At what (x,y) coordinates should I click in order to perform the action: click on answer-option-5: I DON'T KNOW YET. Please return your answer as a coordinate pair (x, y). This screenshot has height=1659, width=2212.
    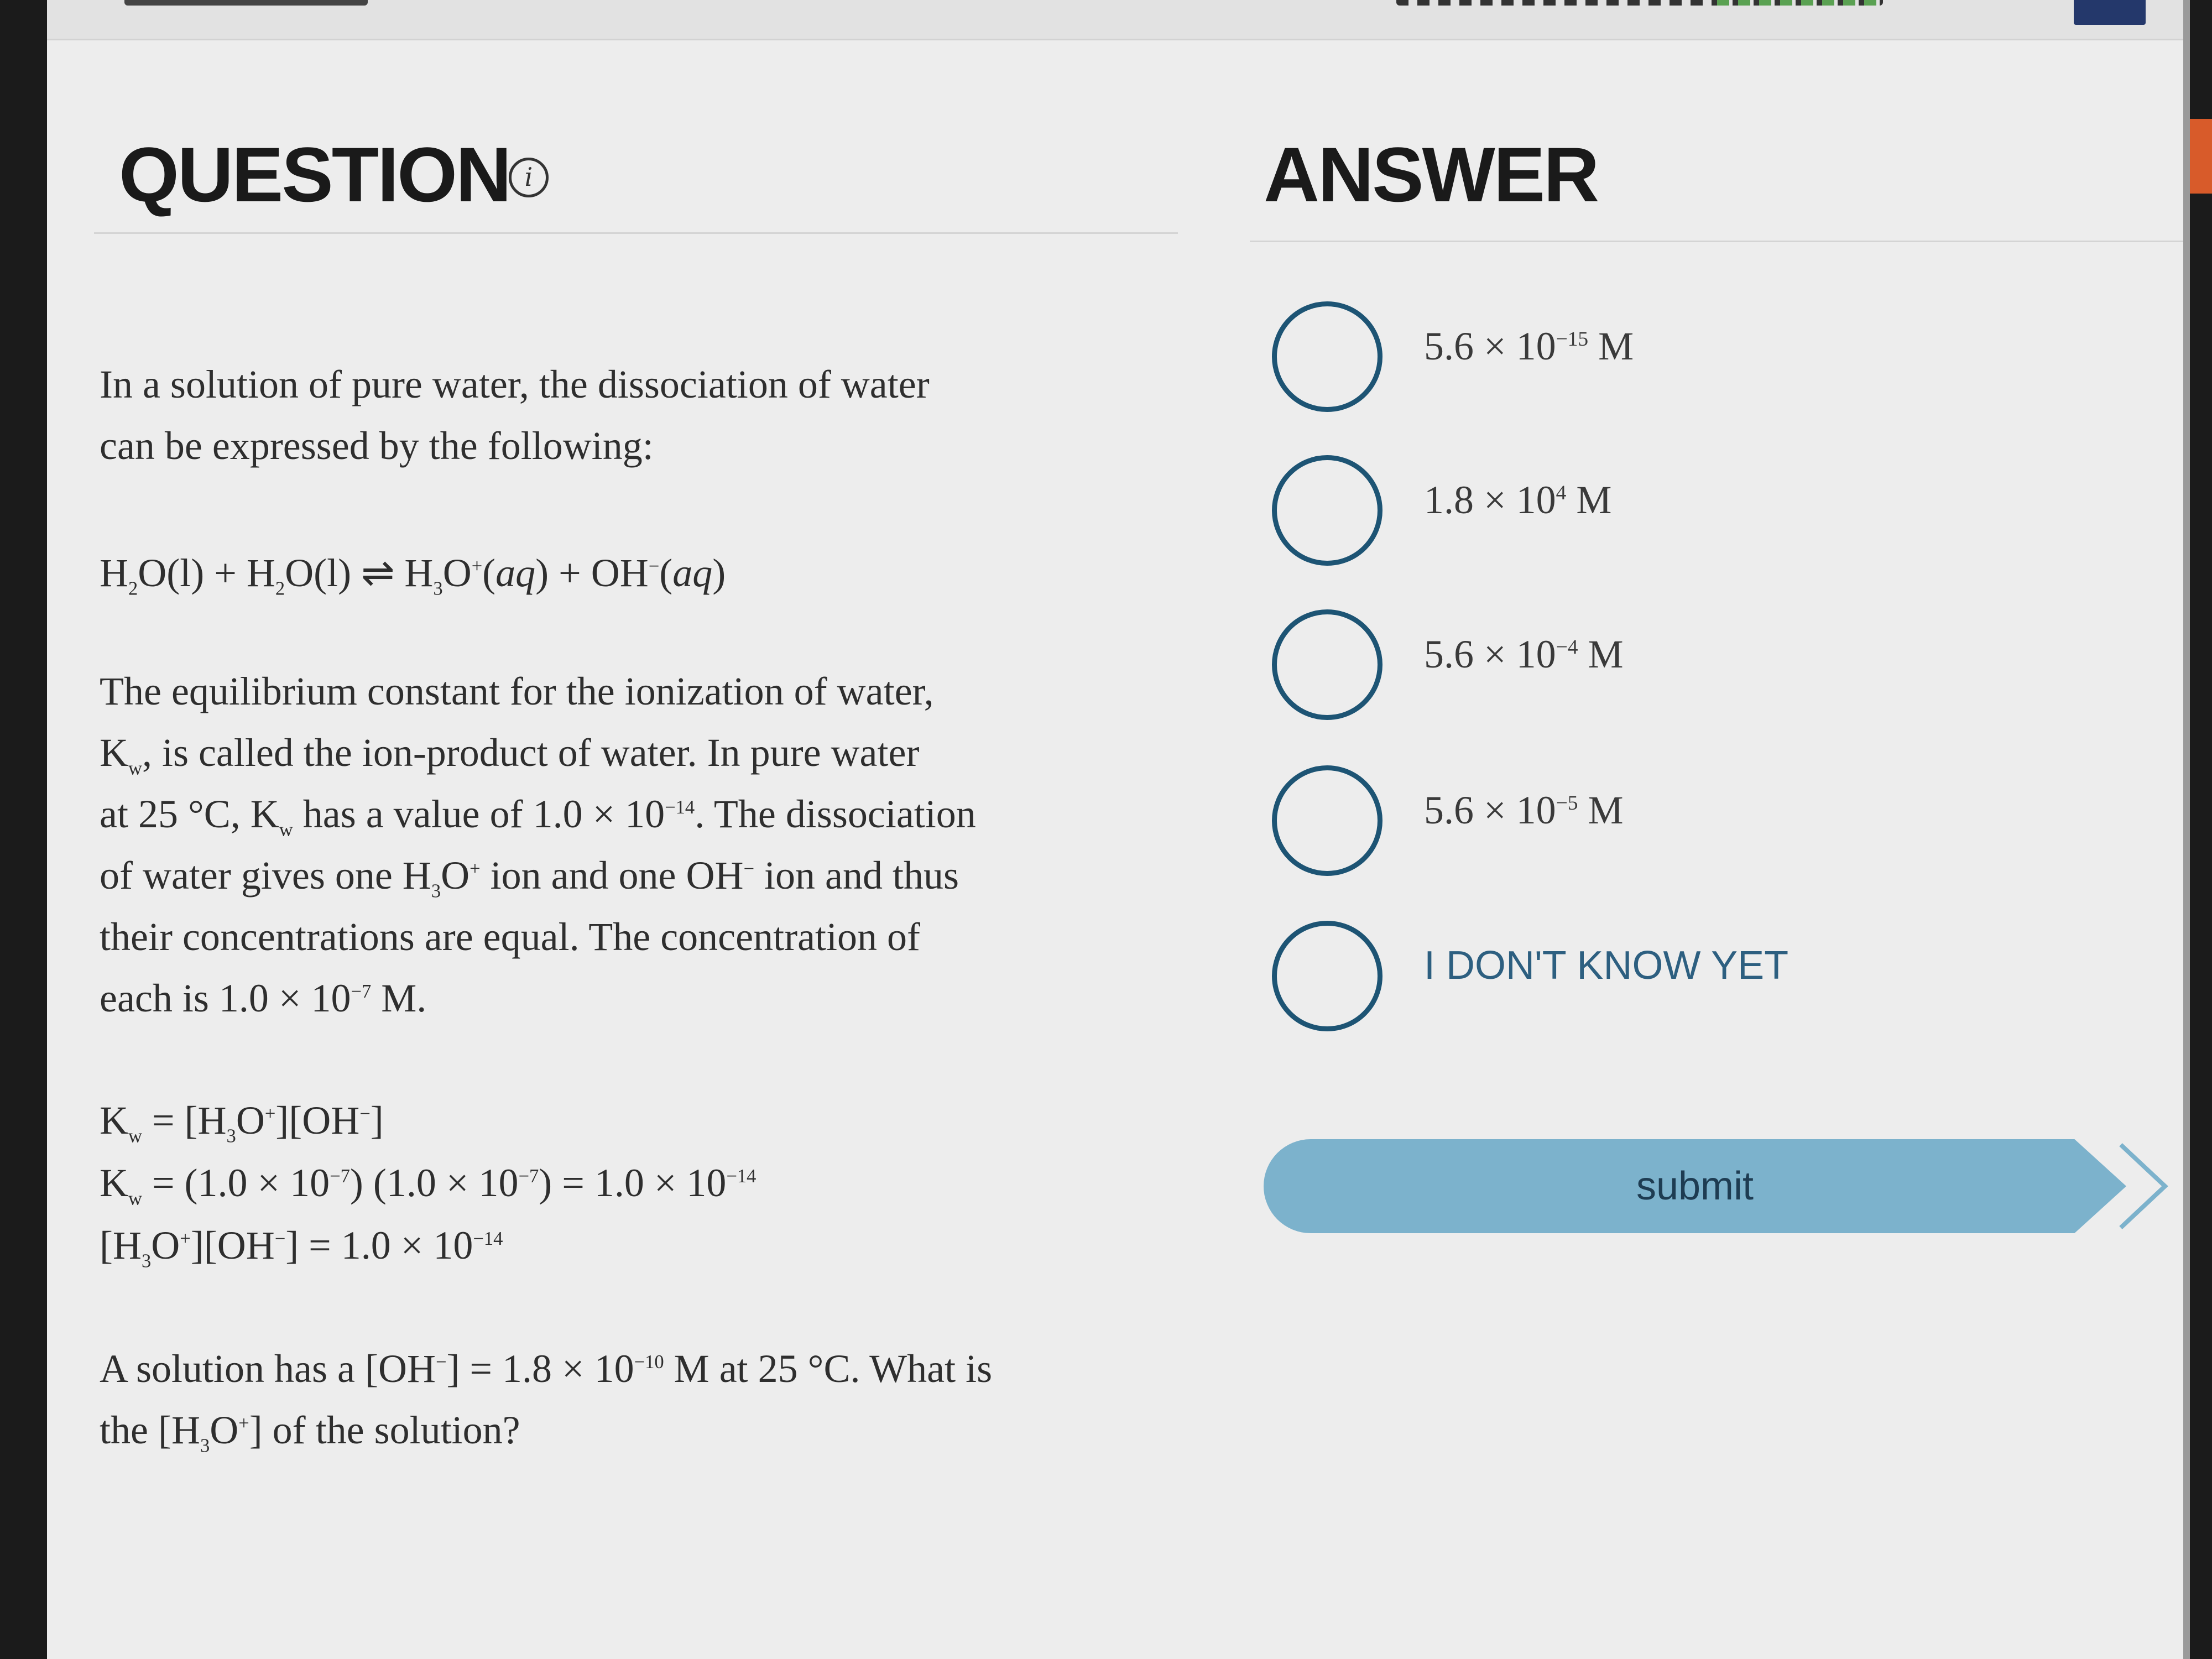
    Looking at the image, I should click on (1687, 976).